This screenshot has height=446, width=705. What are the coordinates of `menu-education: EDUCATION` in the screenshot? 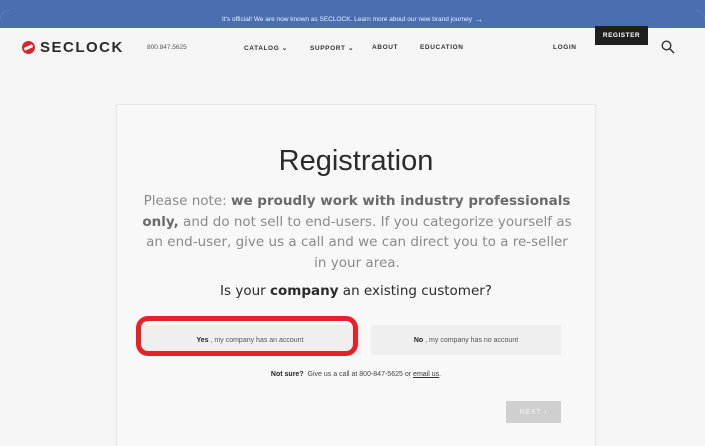 It's located at (442, 47).